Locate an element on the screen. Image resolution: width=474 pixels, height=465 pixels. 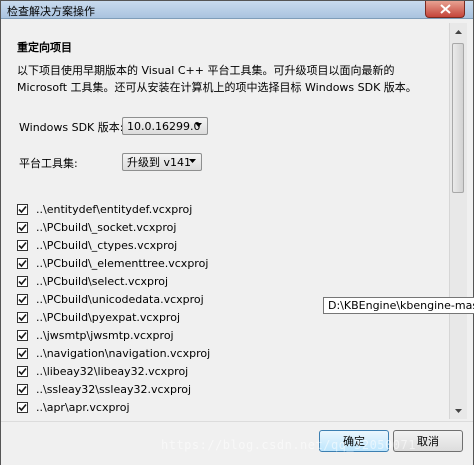
project-label: ..\PCbuild\select.vcxproj is located at coordinates (102, 281).